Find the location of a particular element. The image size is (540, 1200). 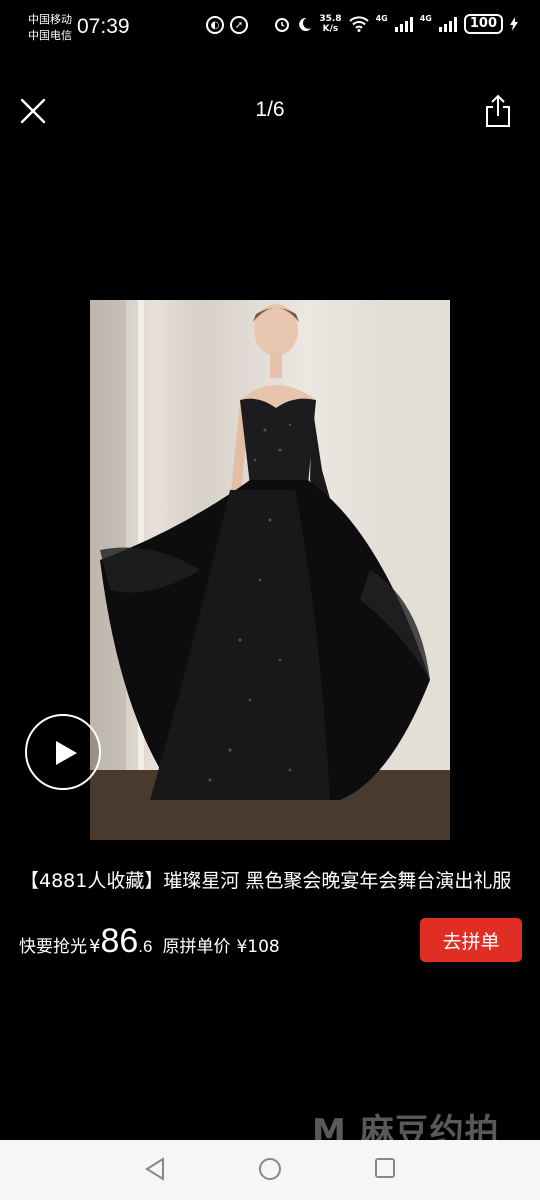

network-type-2: 4G is located at coordinates (425, 18).